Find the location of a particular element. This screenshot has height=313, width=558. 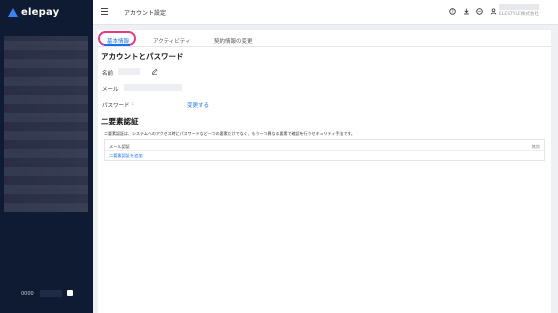

help-icon: ? is located at coordinates (452, 11).